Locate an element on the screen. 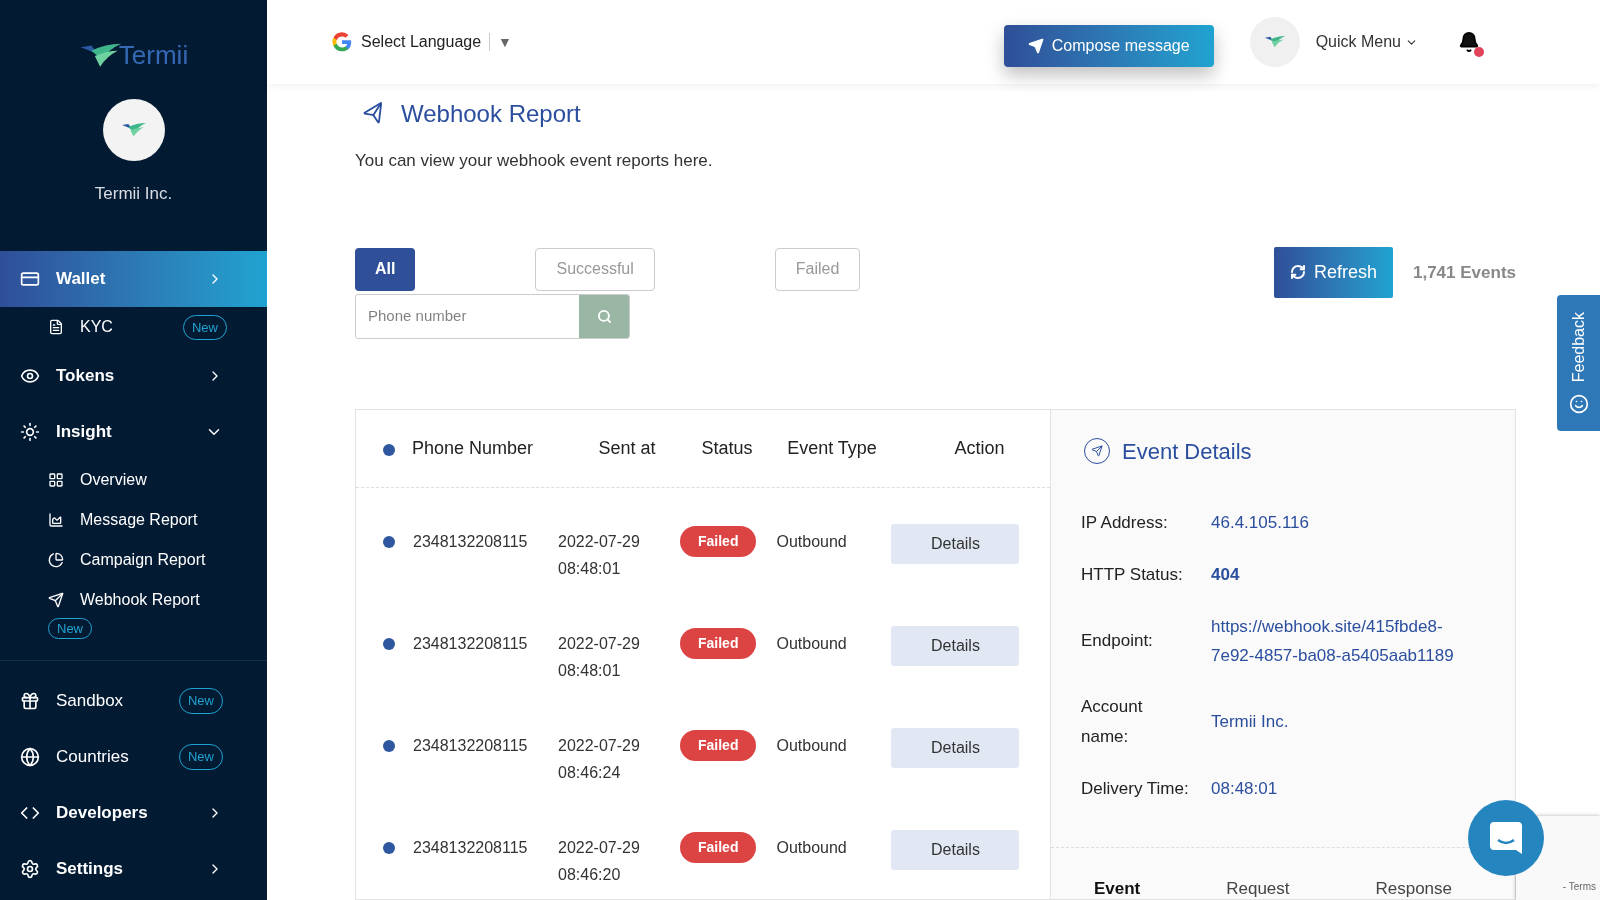 Image resolution: width=1600 pixels, height=900 pixels. language-select: Select Language ▼ is located at coordinates (421, 42).